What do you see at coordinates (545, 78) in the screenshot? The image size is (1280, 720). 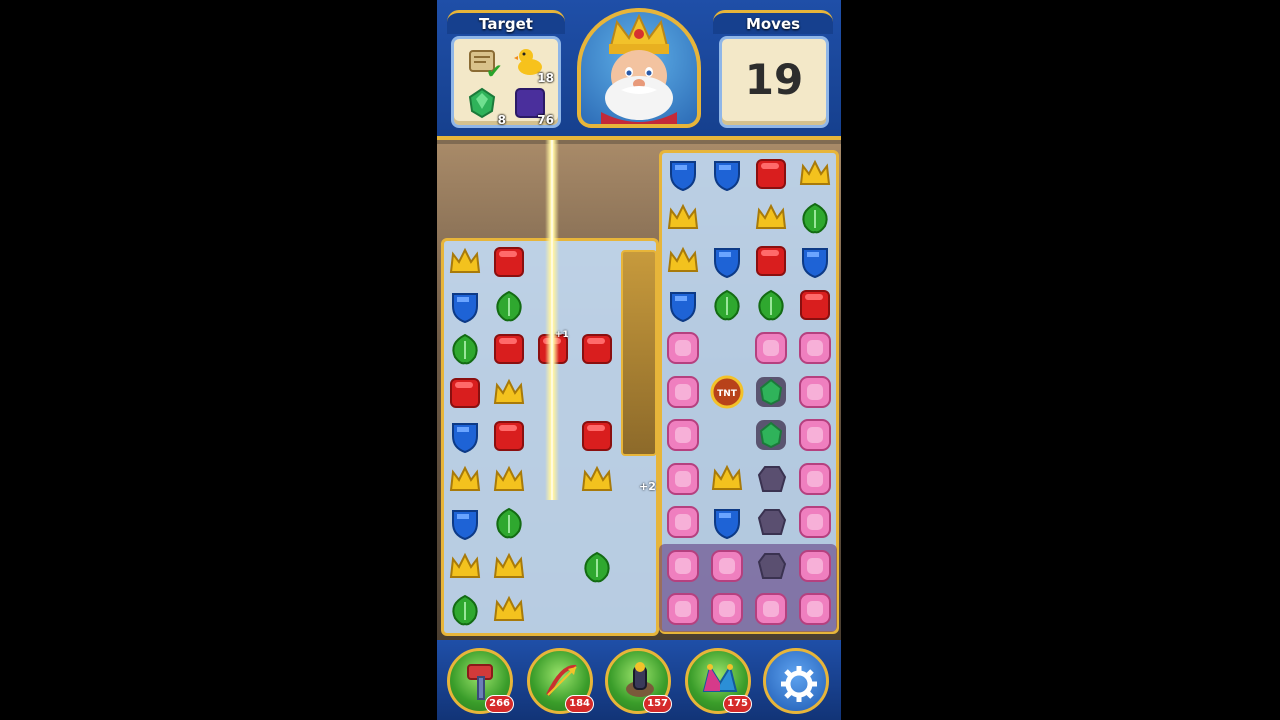 I see `goal-count: 18` at bounding box center [545, 78].